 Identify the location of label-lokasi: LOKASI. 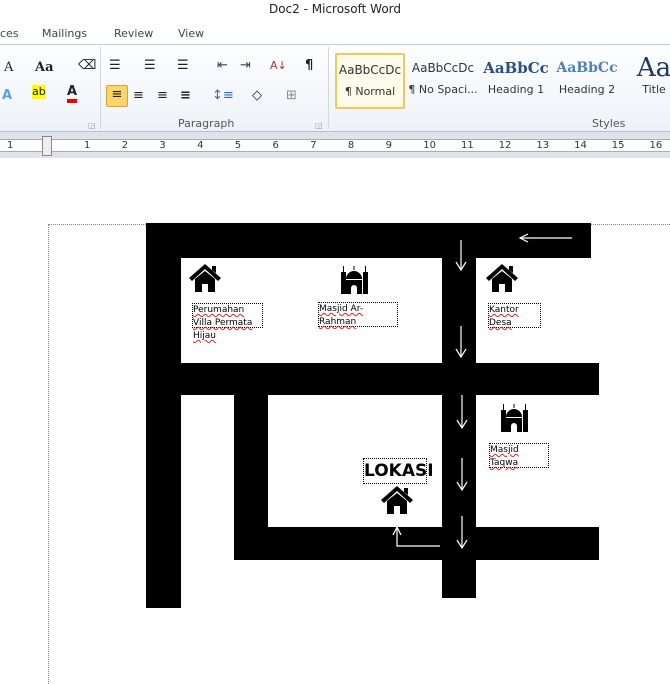
(398, 471).